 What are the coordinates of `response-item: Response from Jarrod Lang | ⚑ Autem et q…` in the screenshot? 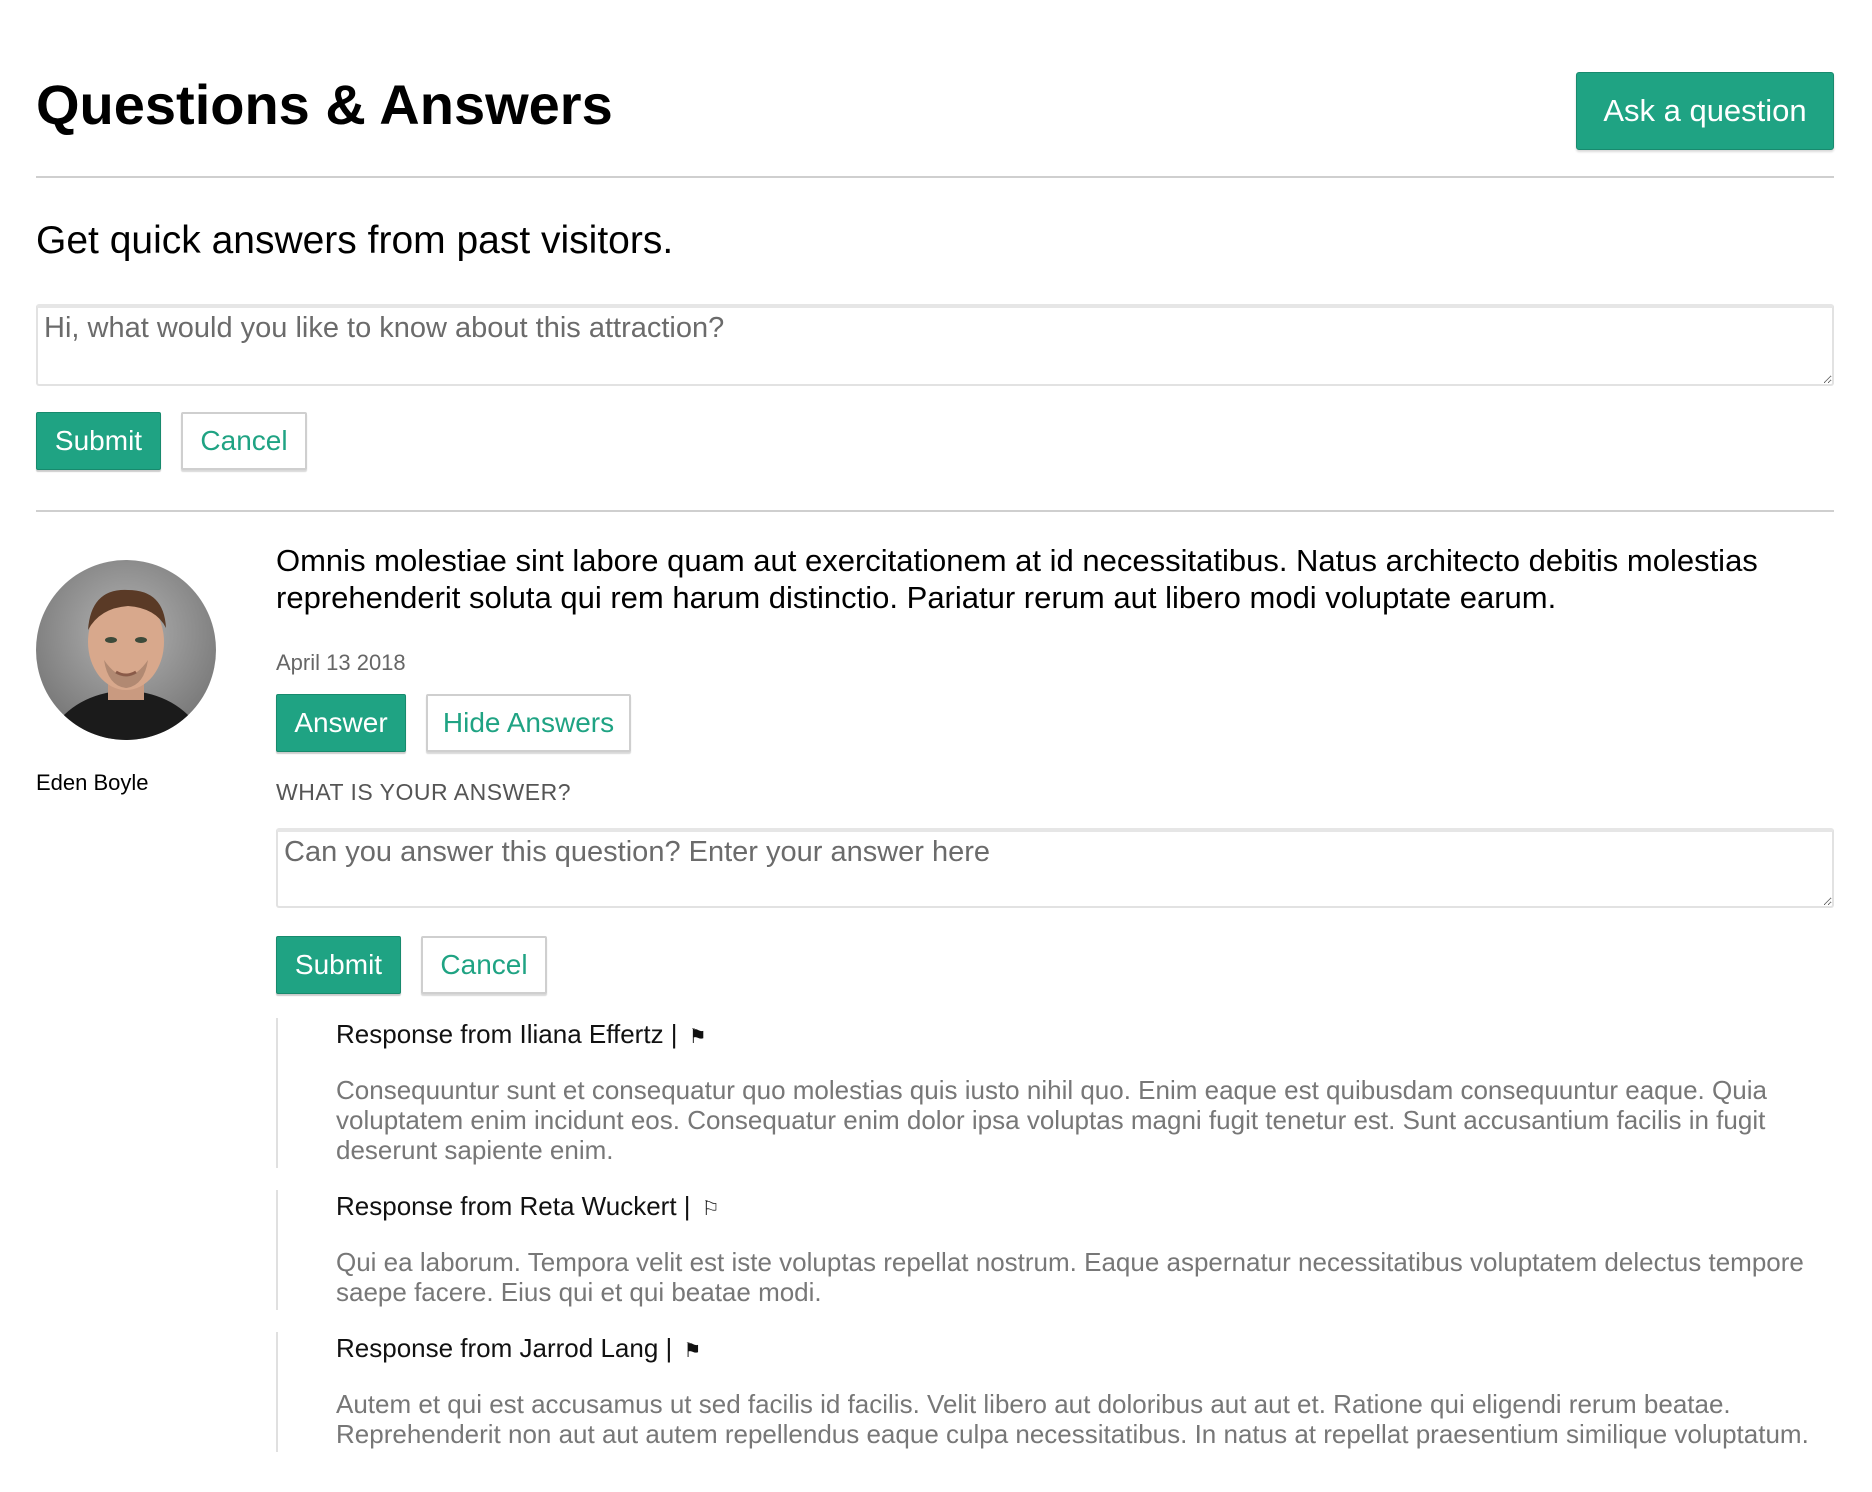 It's located at (1056, 1392).